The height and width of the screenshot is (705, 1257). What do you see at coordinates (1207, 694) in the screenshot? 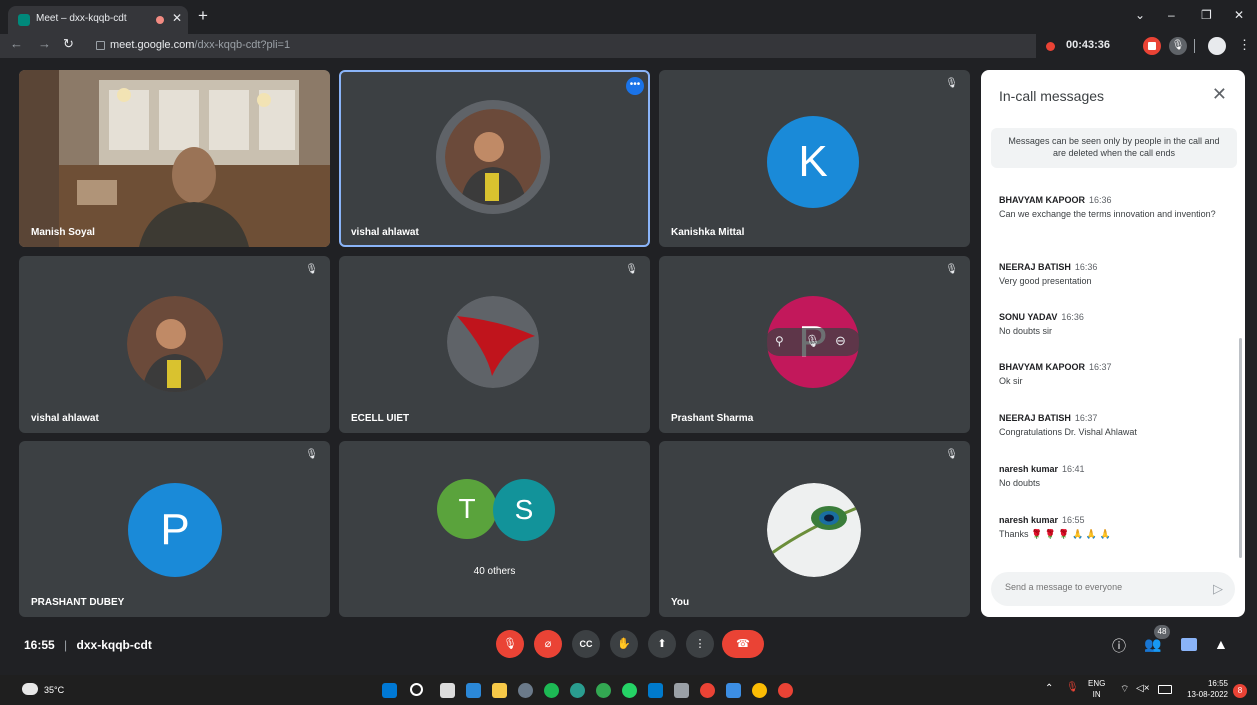
I see `clock-date: 13-08-2022` at bounding box center [1207, 694].